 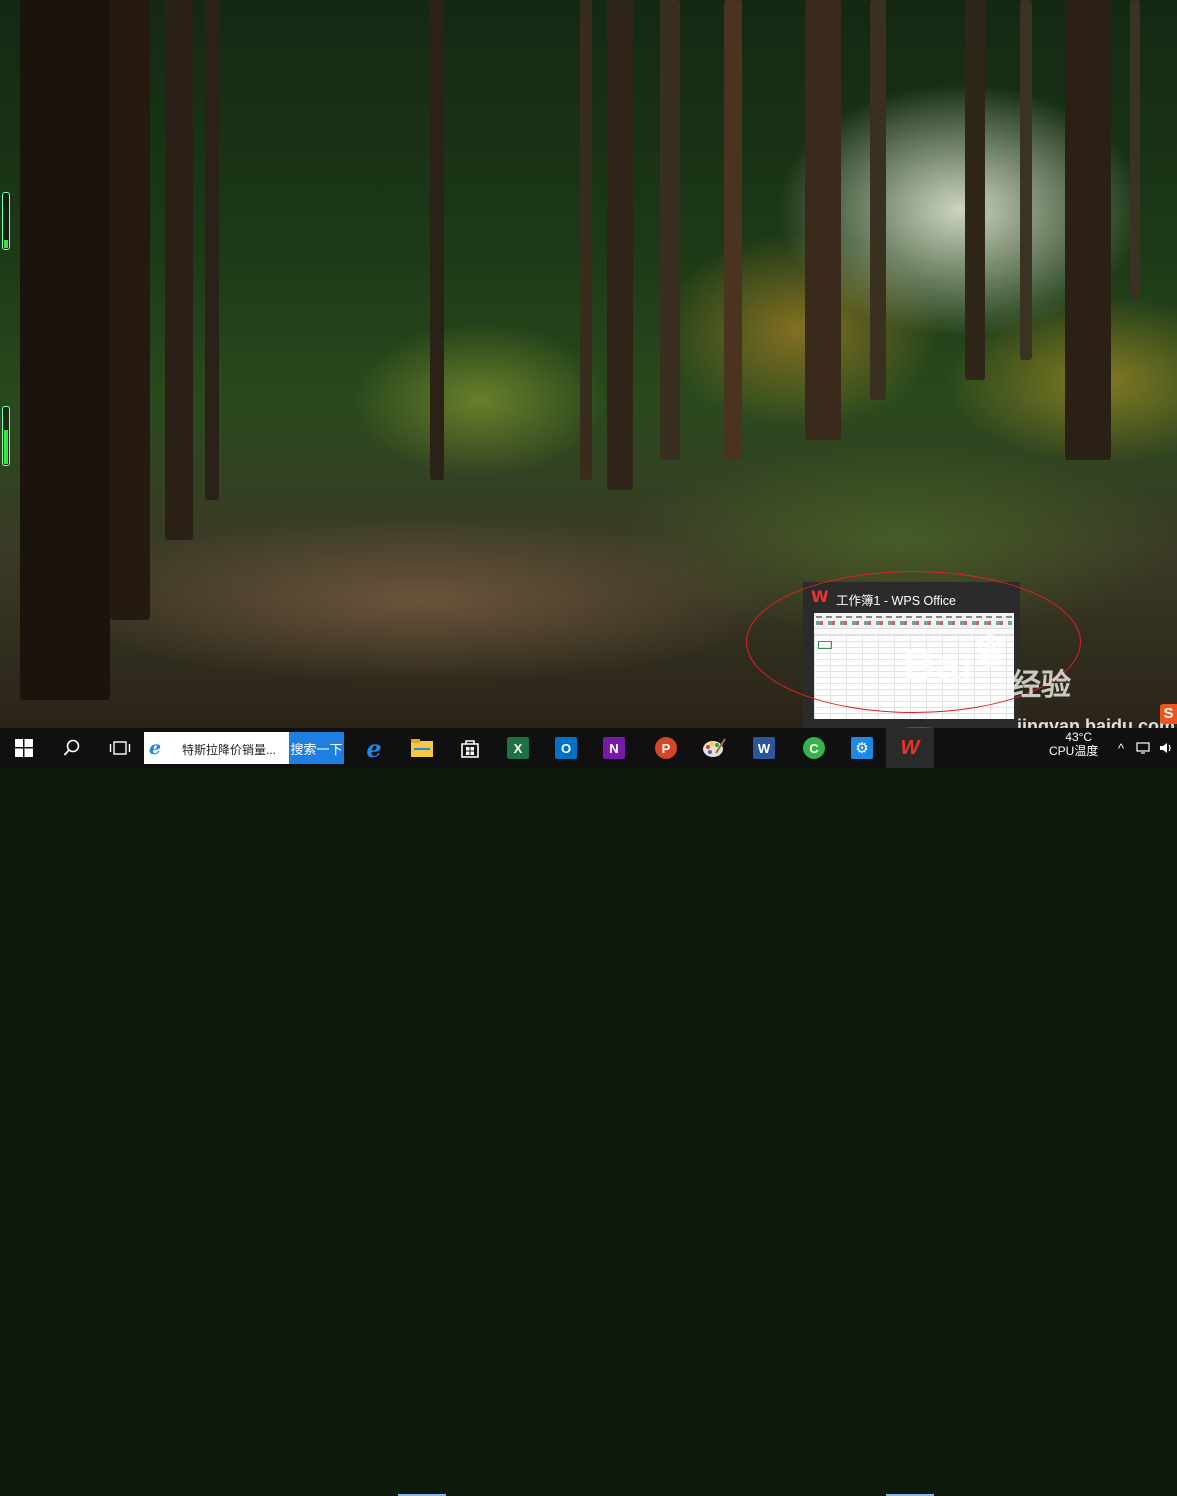 I want to click on paint-icon, so click(x=714, y=747).